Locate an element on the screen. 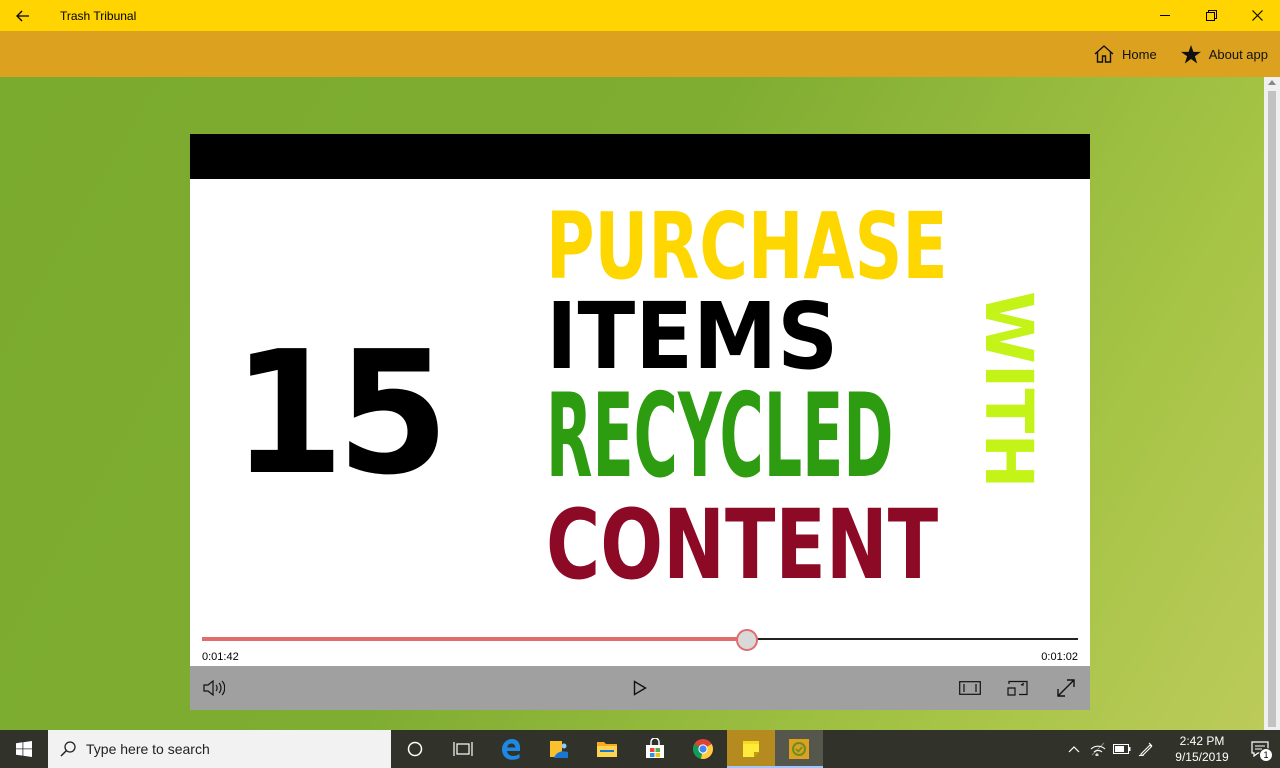 Image resolution: width=1280 pixels, height=768 pixels. pen-icon is located at coordinates (1145, 749).